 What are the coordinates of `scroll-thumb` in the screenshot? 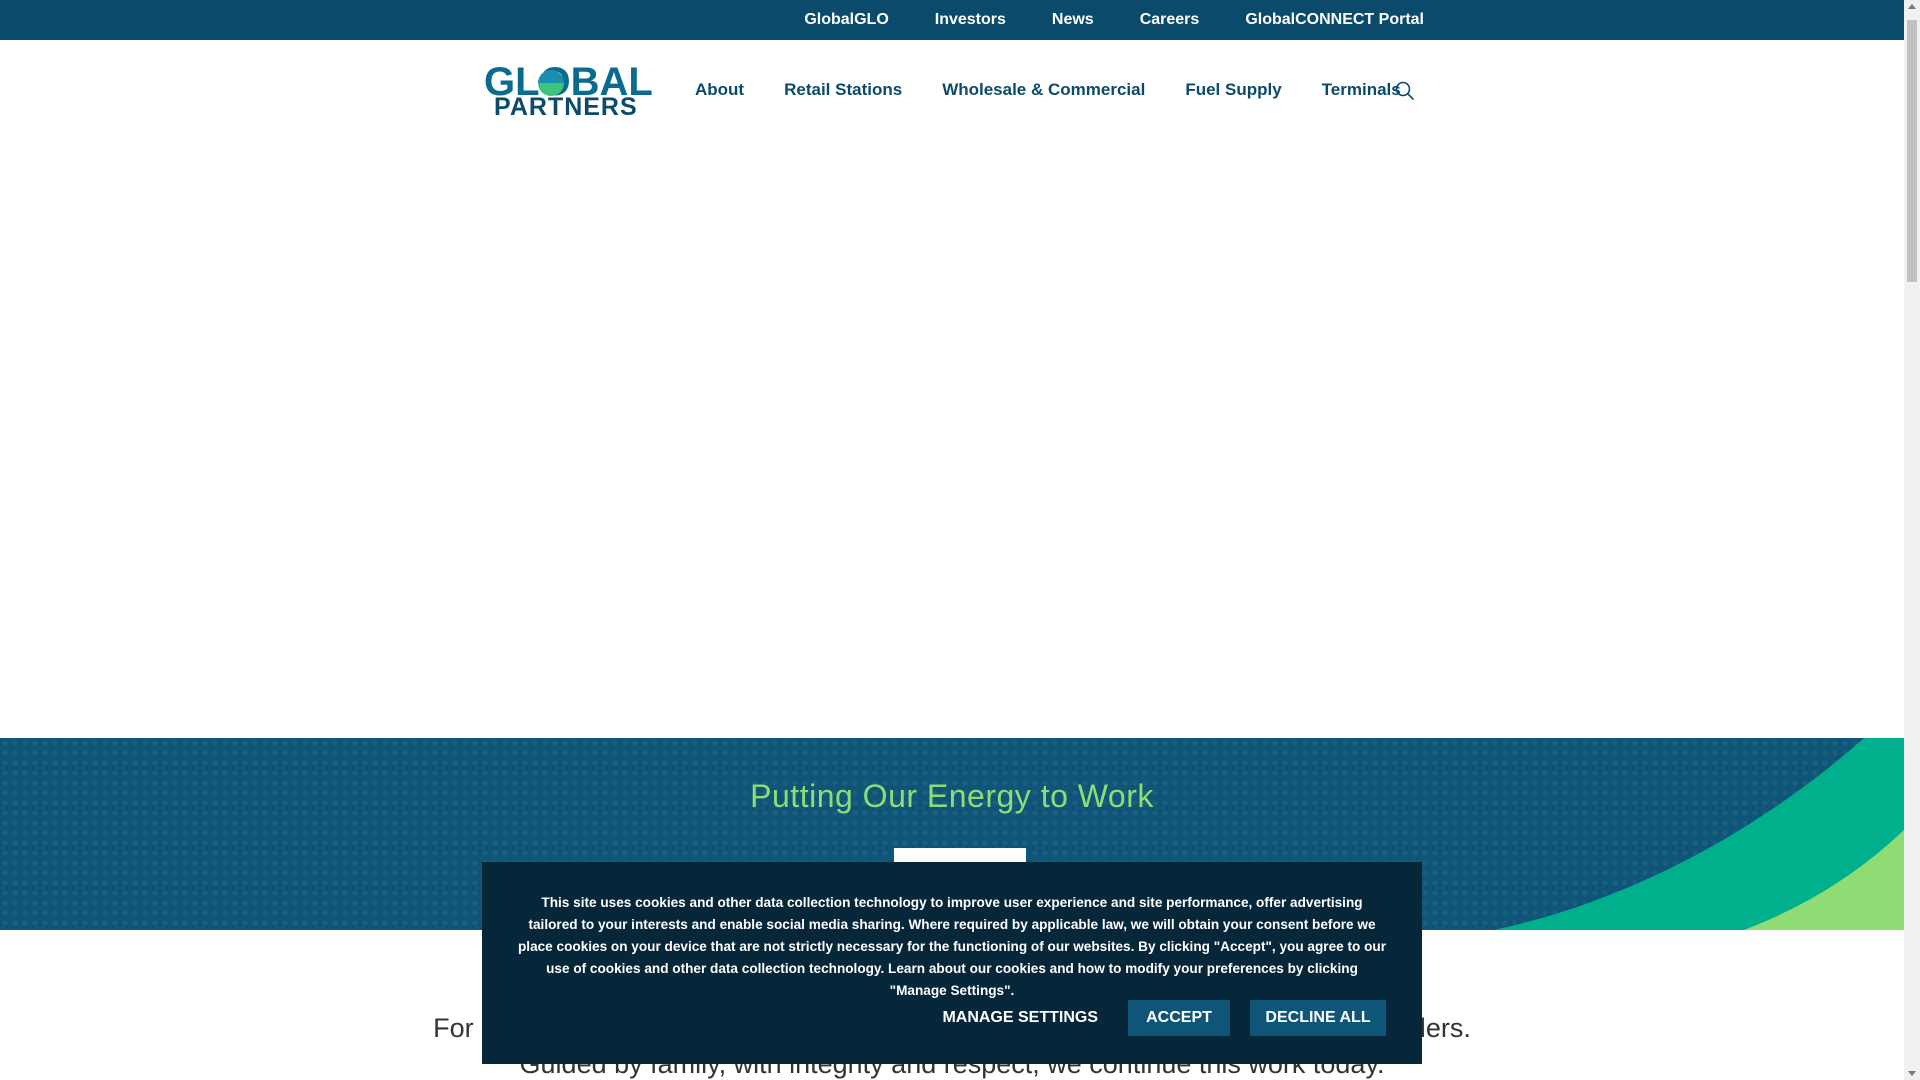 It's located at (1912, 151).